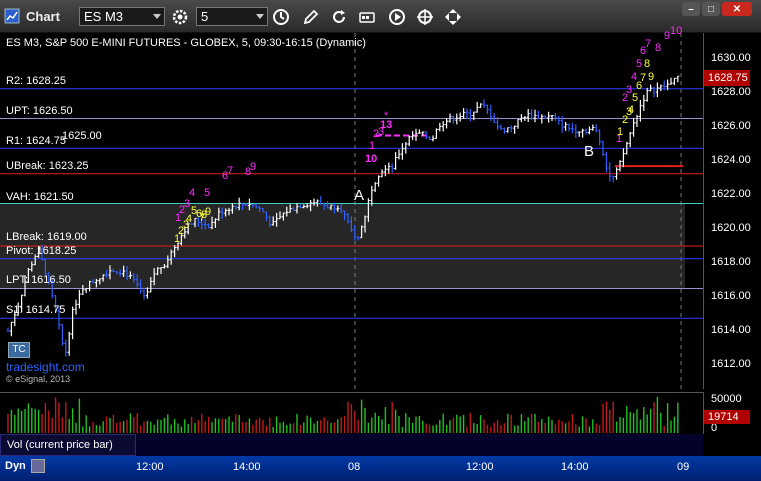 Image resolution: width=761 pixels, height=481 pixels. Describe the element at coordinates (36, 310) in the screenshot. I see `level-label-s1: S1: 1614.75` at that location.